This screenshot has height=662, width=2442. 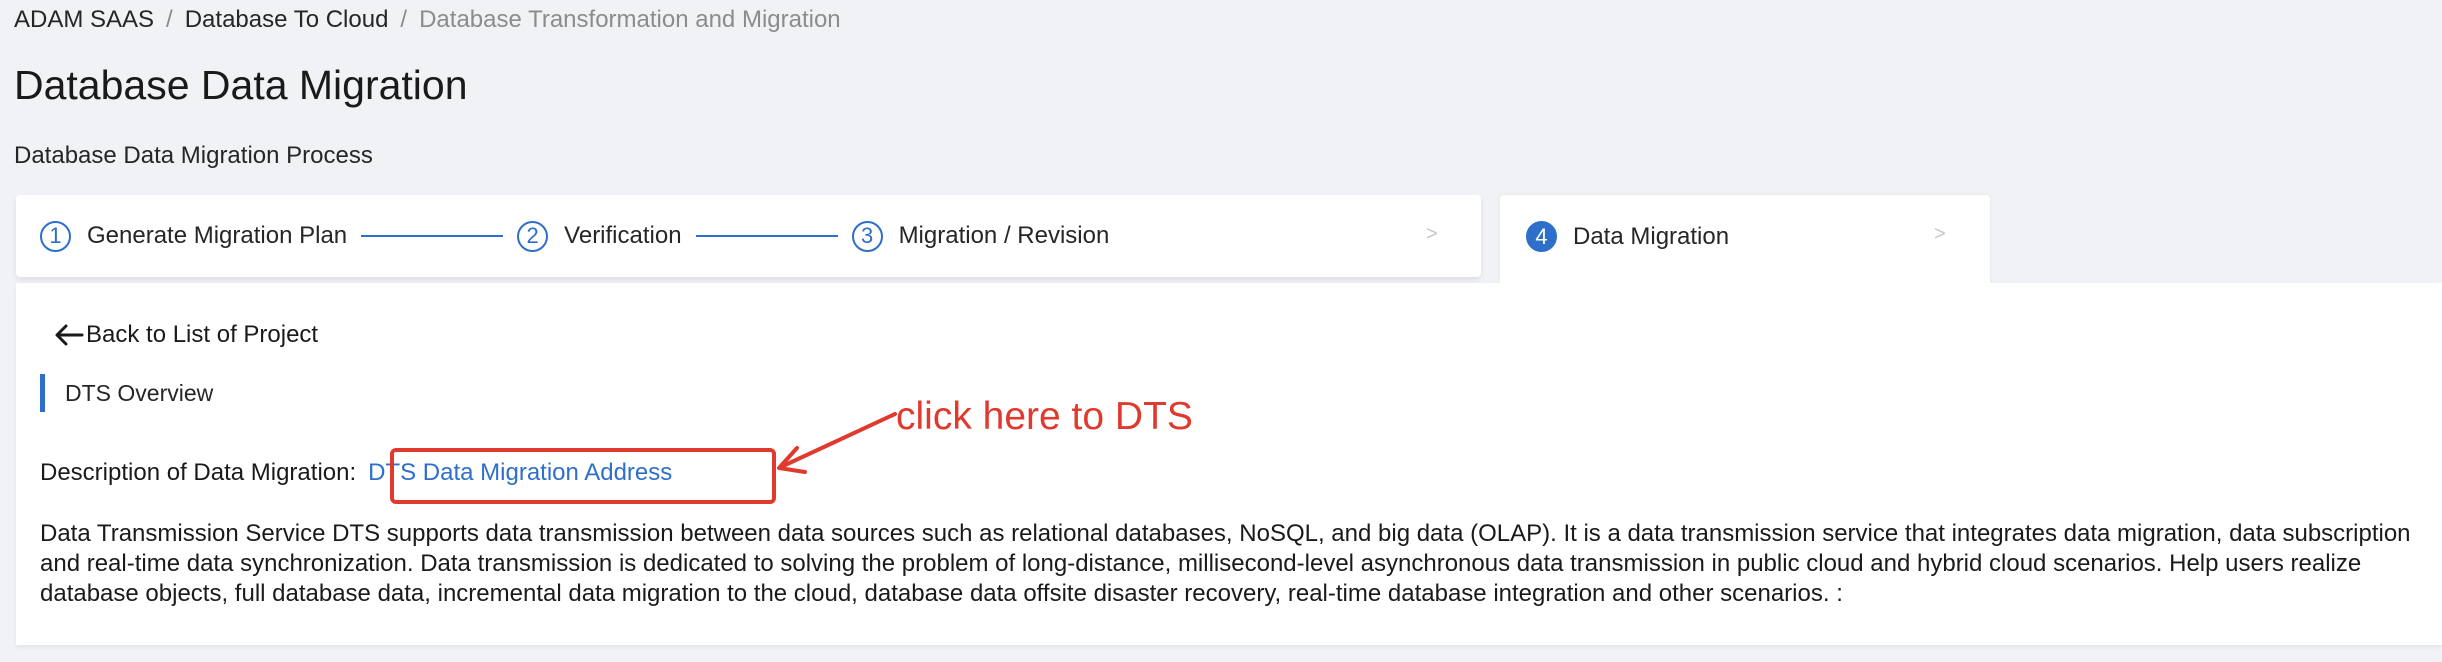 What do you see at coordinates (630, 19) in the screenshot?
I see `breadcrumb-current: Database Transformation and Migration` at bounding box center [630, 19].